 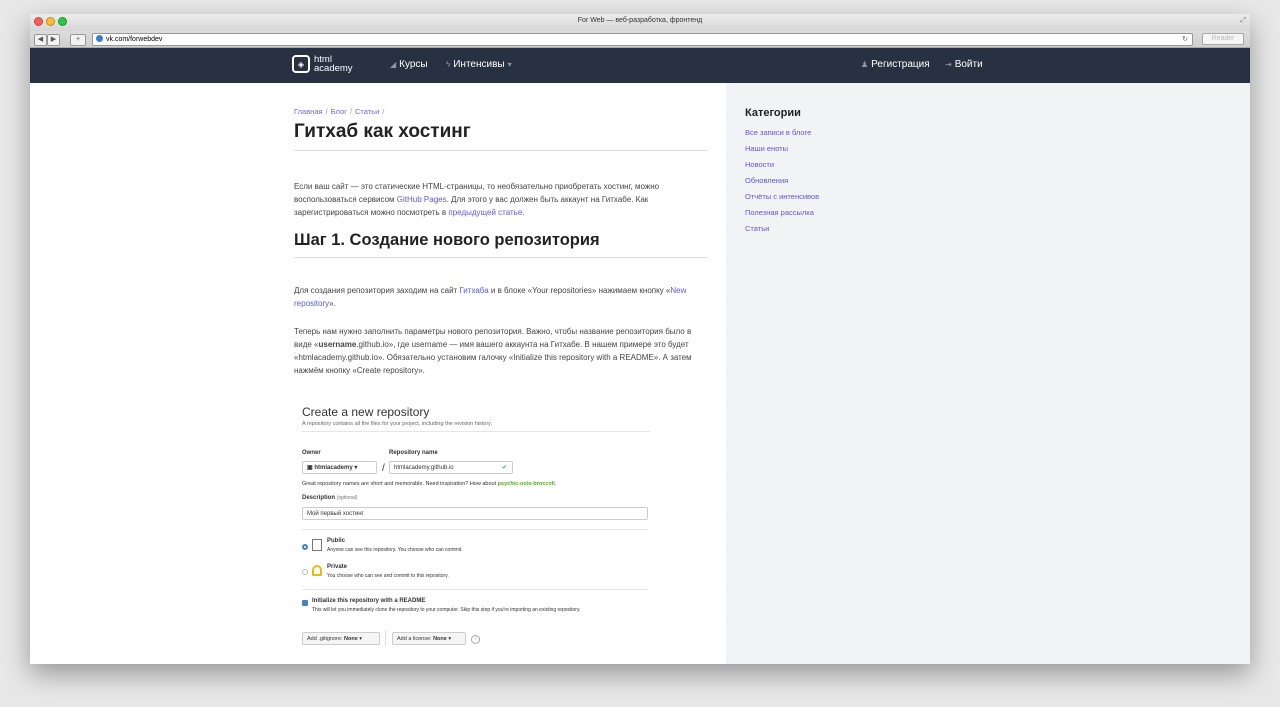 I want to click on check-icon: ✔, so click(x=504, y=468).